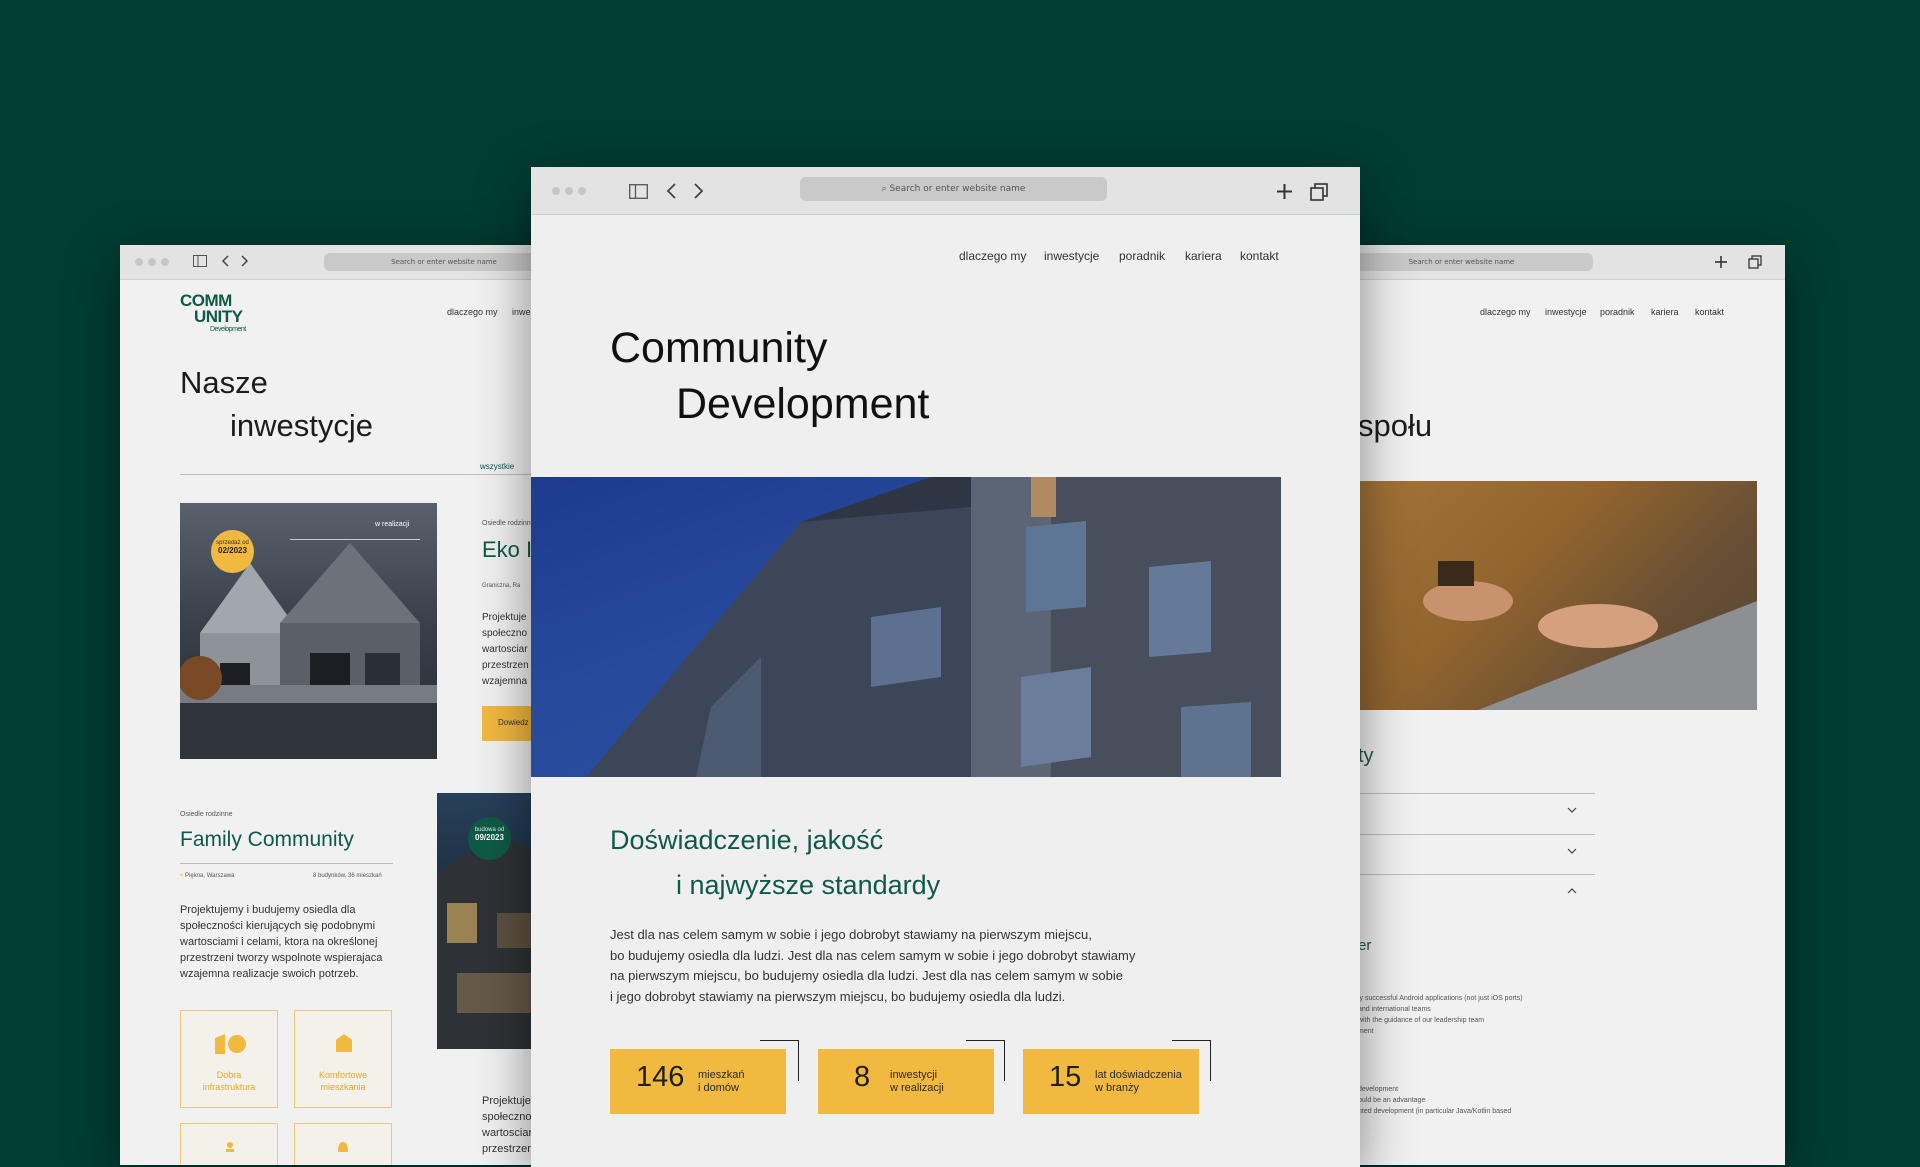 This screenshot has width=1920, height=1167. I want to click on stat-tile-investments: 8 inwestycji w realizacji, so click(906, 1081).